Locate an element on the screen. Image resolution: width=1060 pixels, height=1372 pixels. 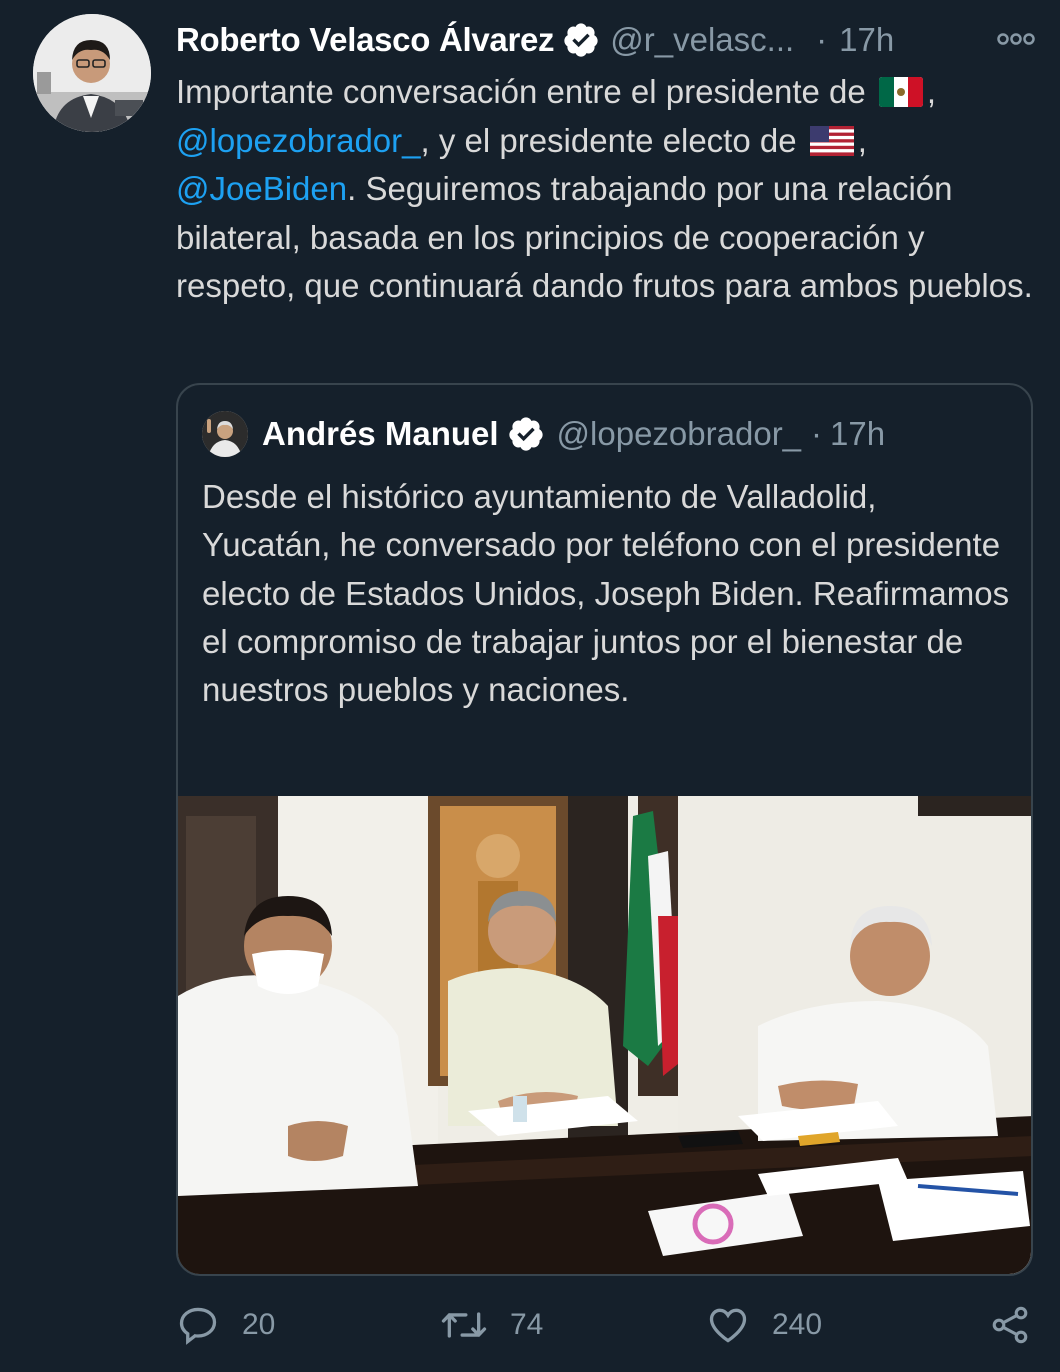
share-button is located at coordinates (1010, 1325).